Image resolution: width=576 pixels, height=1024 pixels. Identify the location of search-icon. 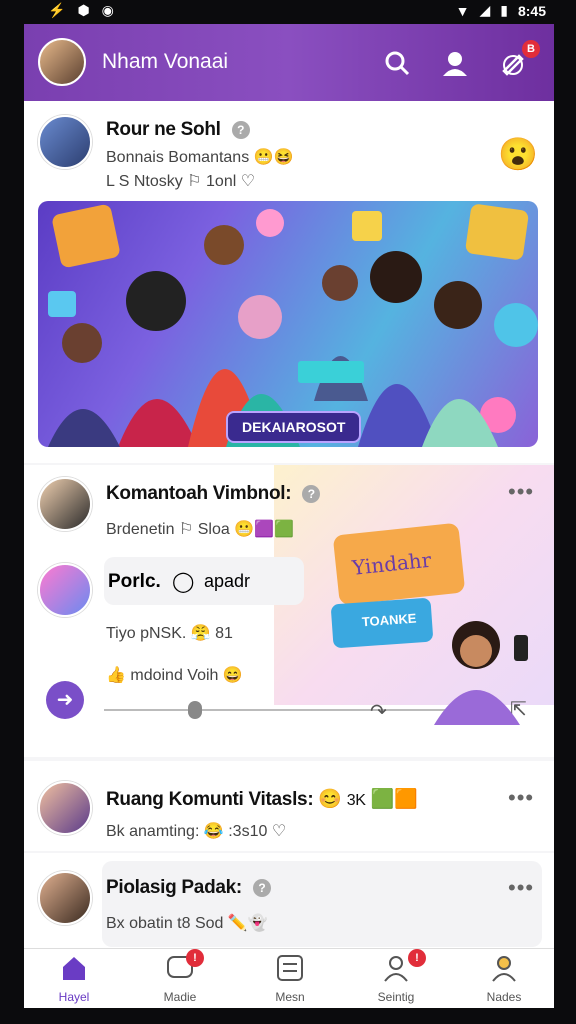
(397, 63).